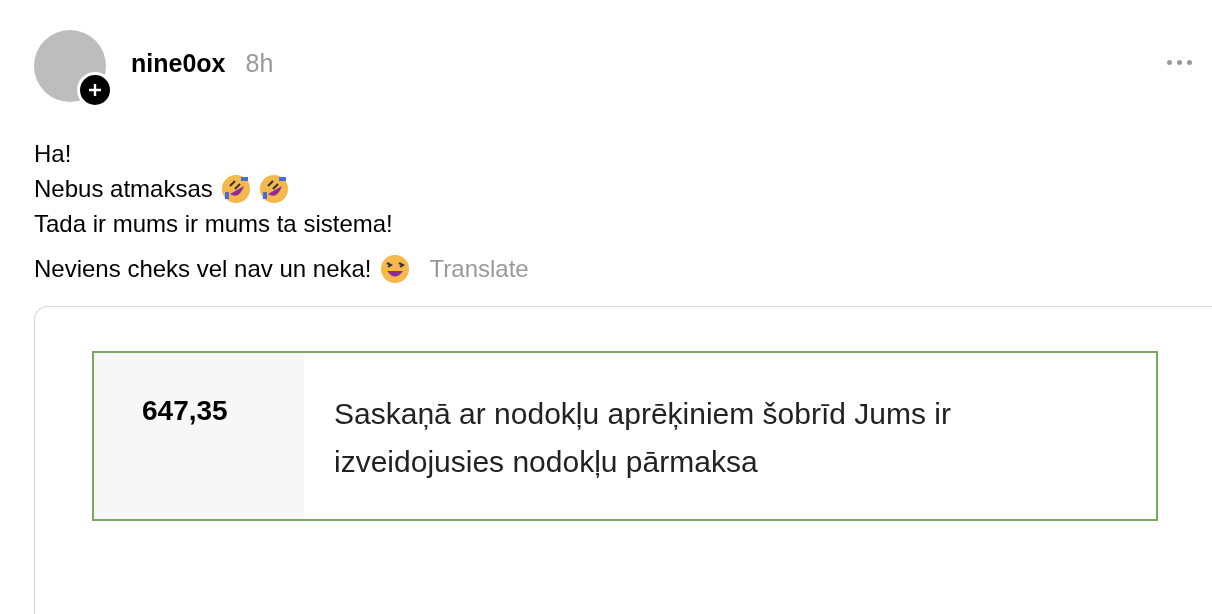 The image size is (1212, 614). Describe the element at coordinates (199, 436) in the screenshot. I see `amount-text: 647,35` at that location.